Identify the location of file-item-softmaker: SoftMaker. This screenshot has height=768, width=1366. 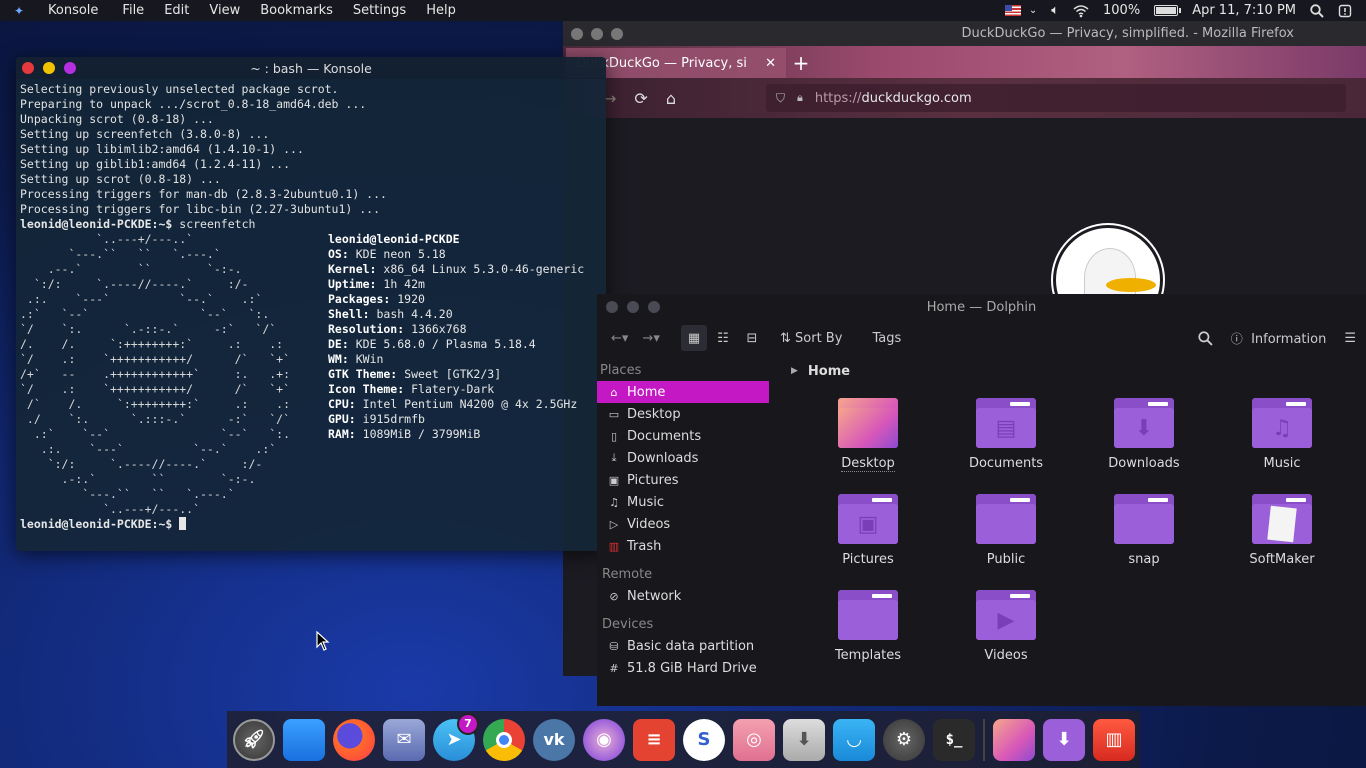
(1282, 542).